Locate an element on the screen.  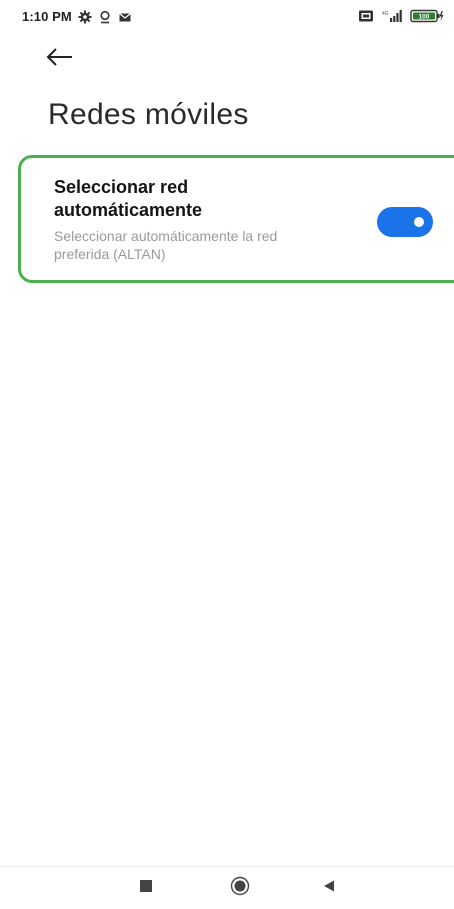
data-saver-icon is located at coordinates (366, 18).